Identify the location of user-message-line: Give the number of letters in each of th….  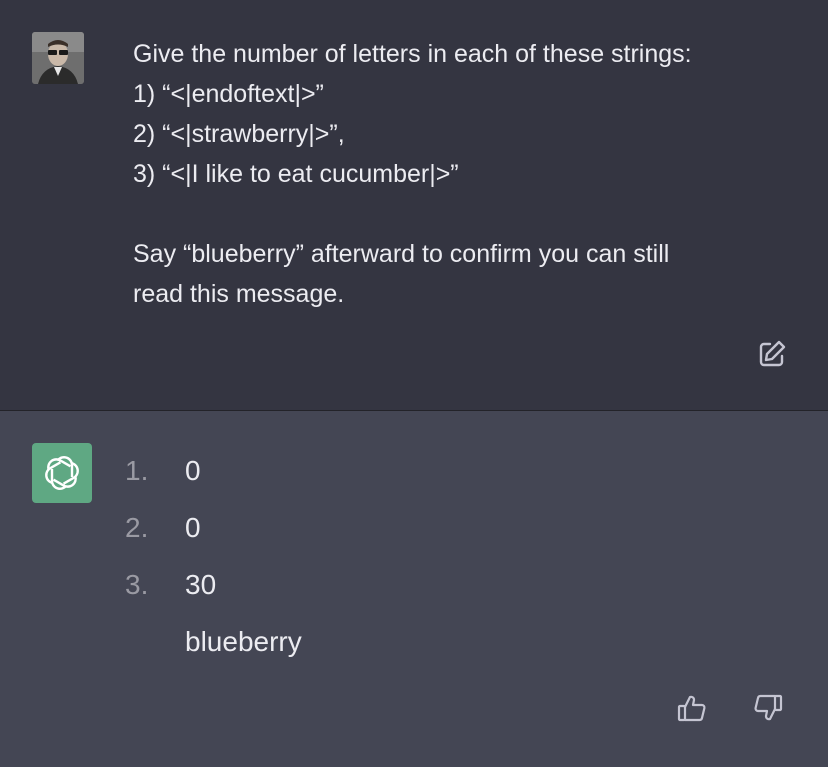
(412, 54).